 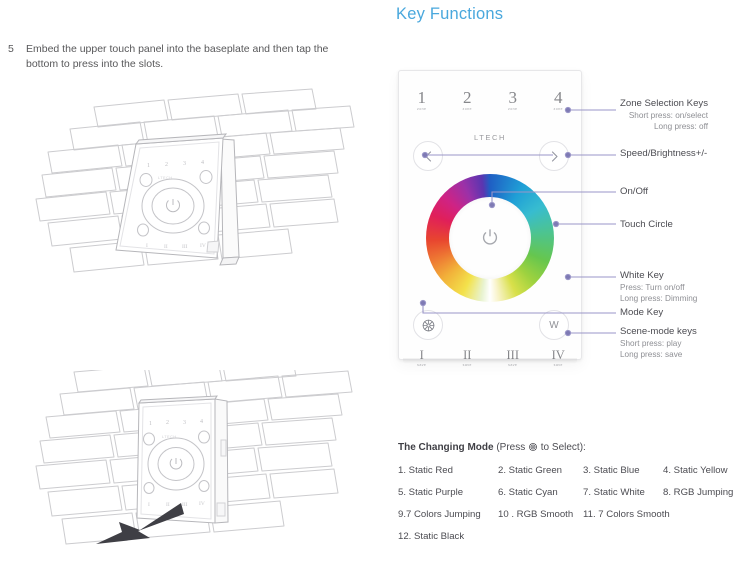 I want to click on scene-key-4-label: save, so click(x=558, y=365).